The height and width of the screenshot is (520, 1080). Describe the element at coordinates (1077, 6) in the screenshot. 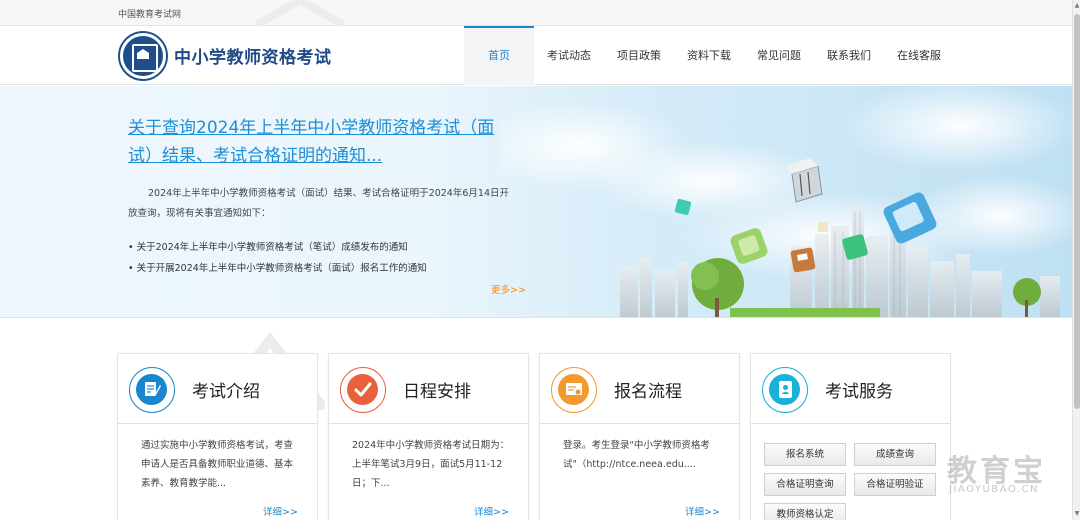

I see `scroll-up-arrow-icon: ▲` at that location.